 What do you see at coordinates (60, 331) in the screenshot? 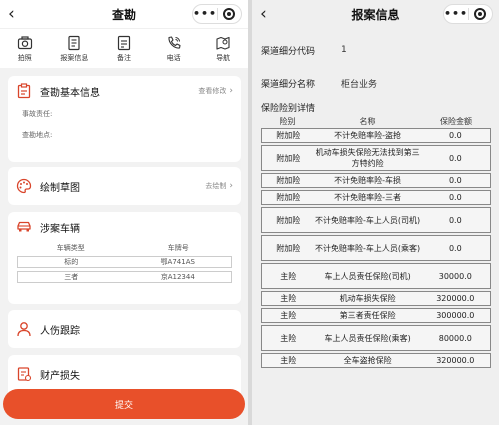
I see `injury-title: 人伤跟踪` at bounding box center [60, 331].